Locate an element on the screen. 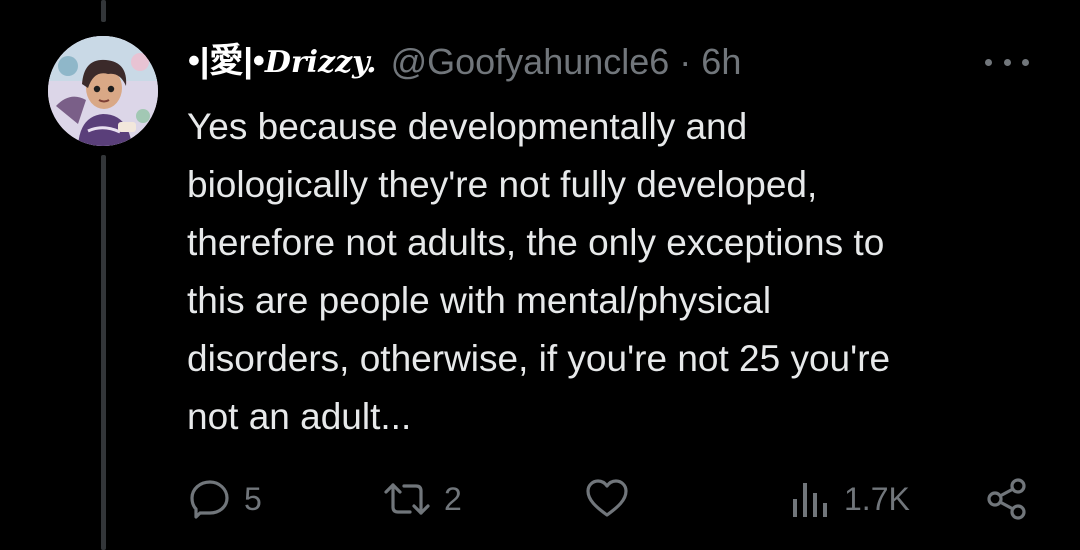 The image size is (1080, 550). retweet-button: 2 is located at coordinates (422, 499).